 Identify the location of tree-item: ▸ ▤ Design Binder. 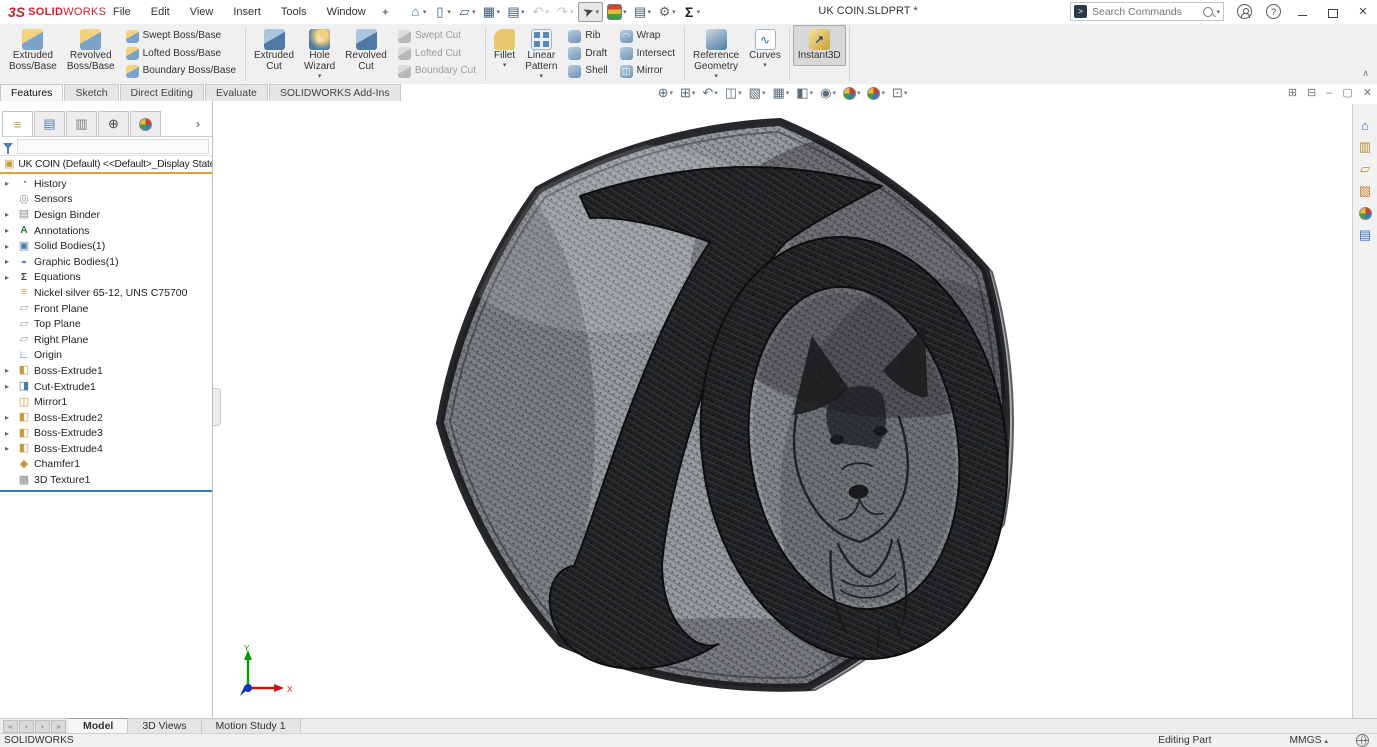
(106, 215).